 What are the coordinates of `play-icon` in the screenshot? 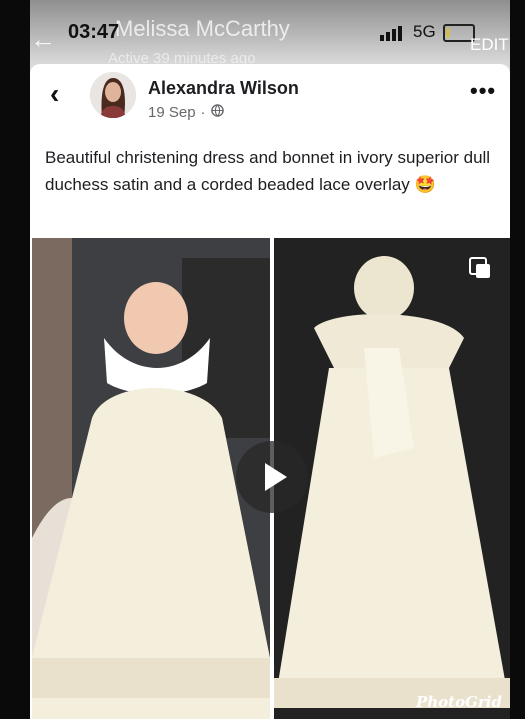 It's located at (276, 477).